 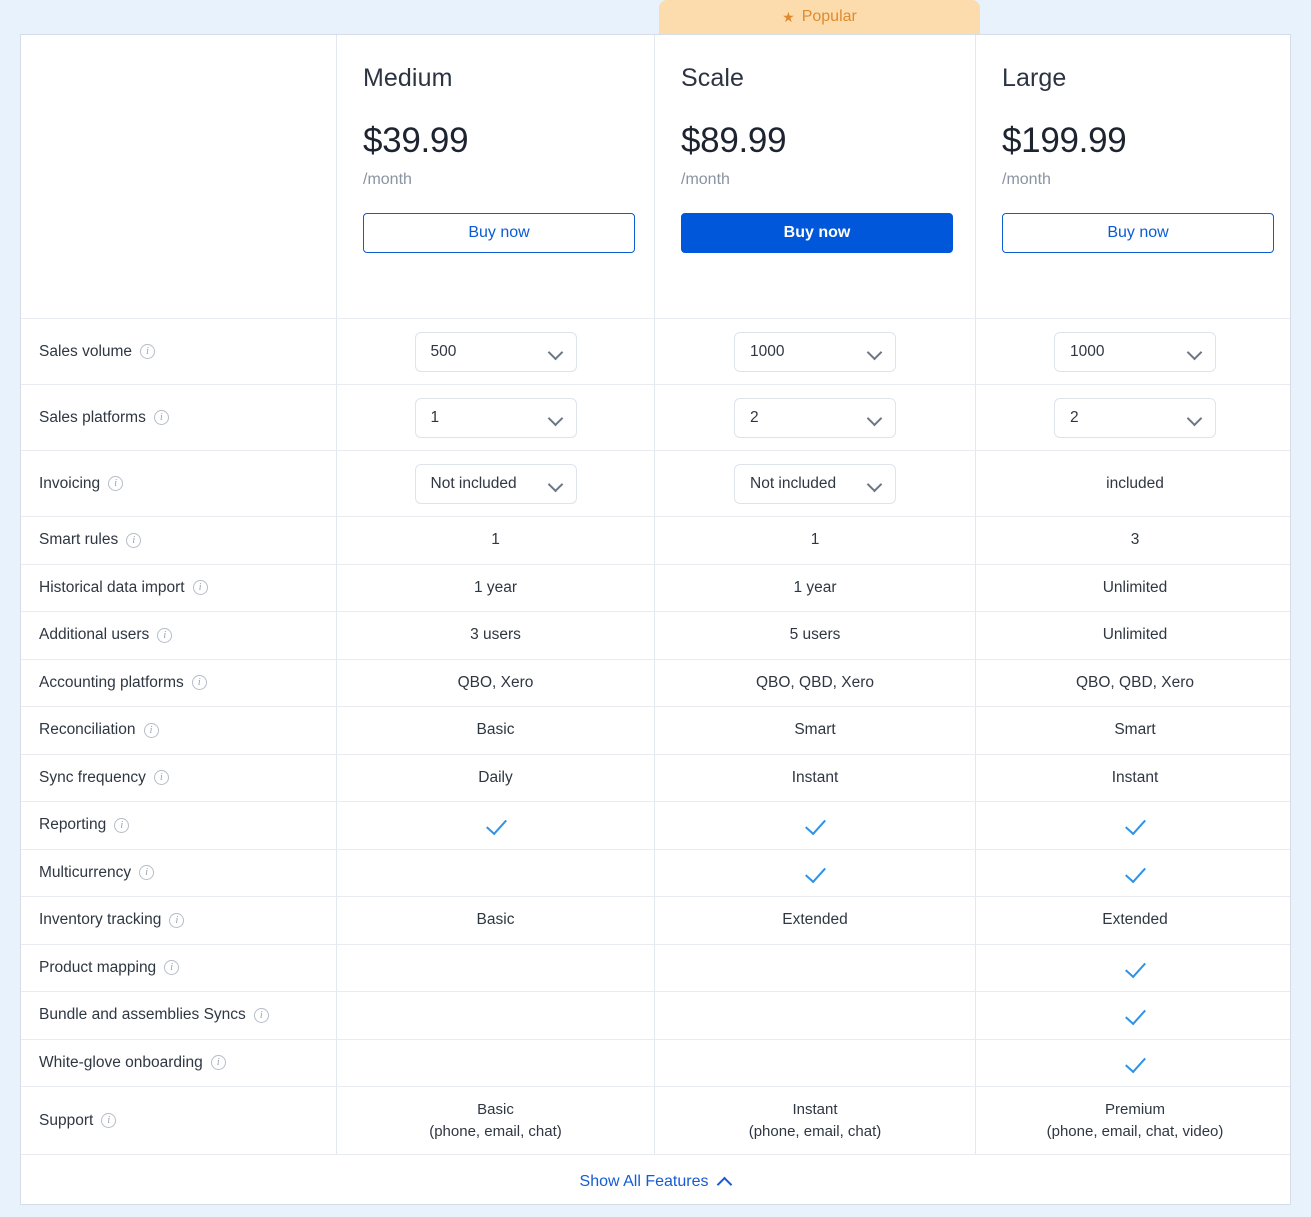 I want to click on feature-value-cell-large: Instant, so click(x=1135, y=778).